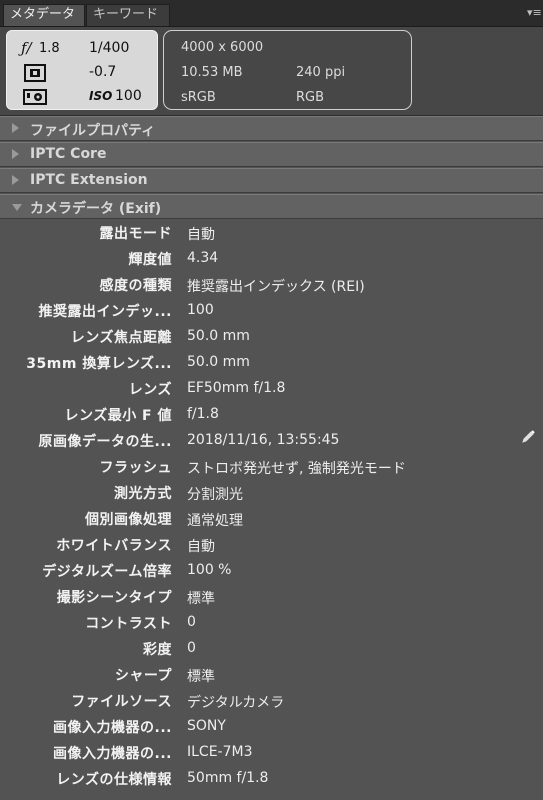 This screenshot has height=800, width=543. I want to click on property-row: 輝度値 4.34, so click(271, 259).